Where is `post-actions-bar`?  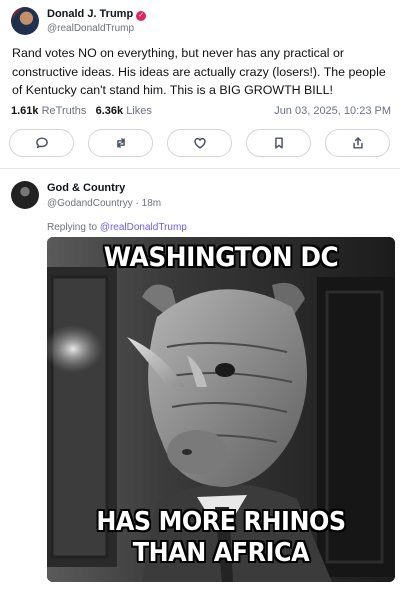
post-actions-bar is located at coordinates (199, 143).